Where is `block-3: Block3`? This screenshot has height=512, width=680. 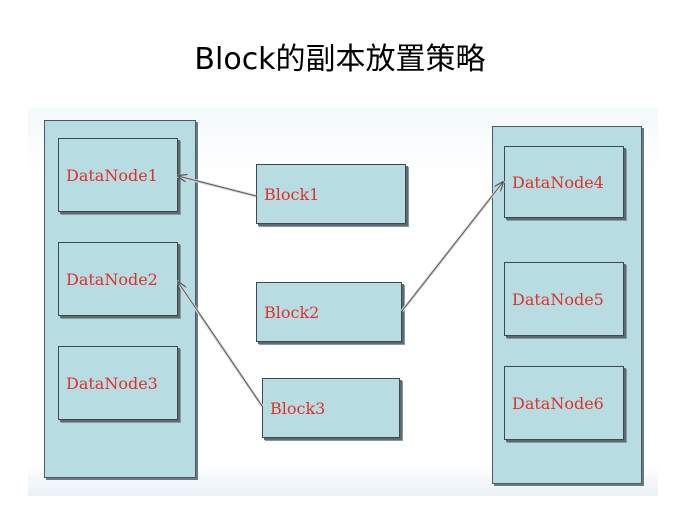
block-3: Block3 is located at coordinates (331, 408).